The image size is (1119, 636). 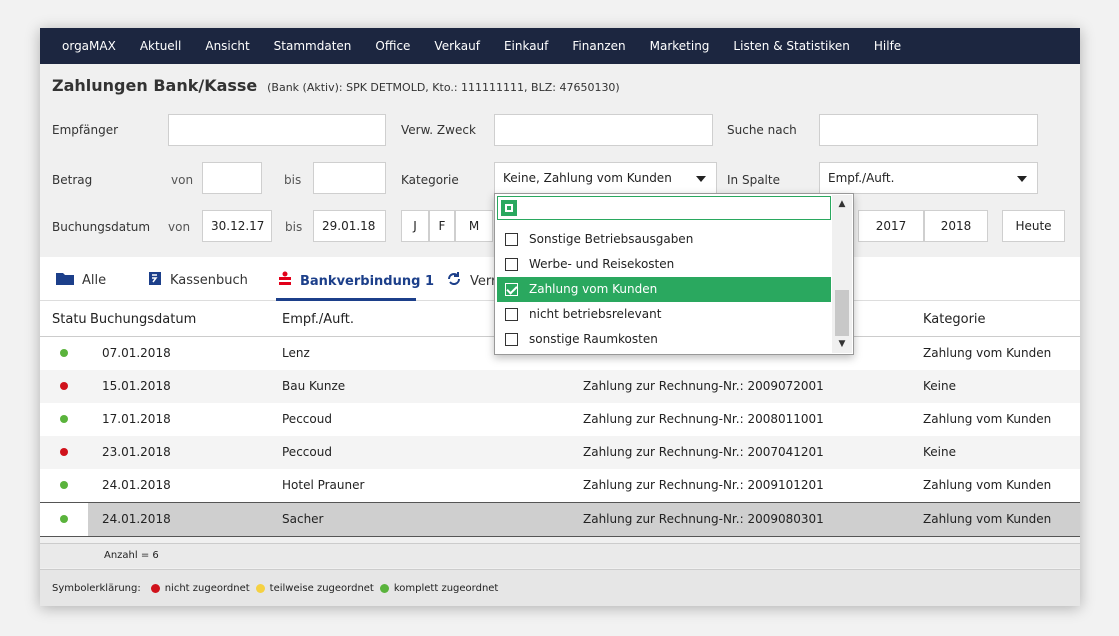 I want to click on buchungsdatum-label: Buchungsdatum, so click(x=101, y=227).